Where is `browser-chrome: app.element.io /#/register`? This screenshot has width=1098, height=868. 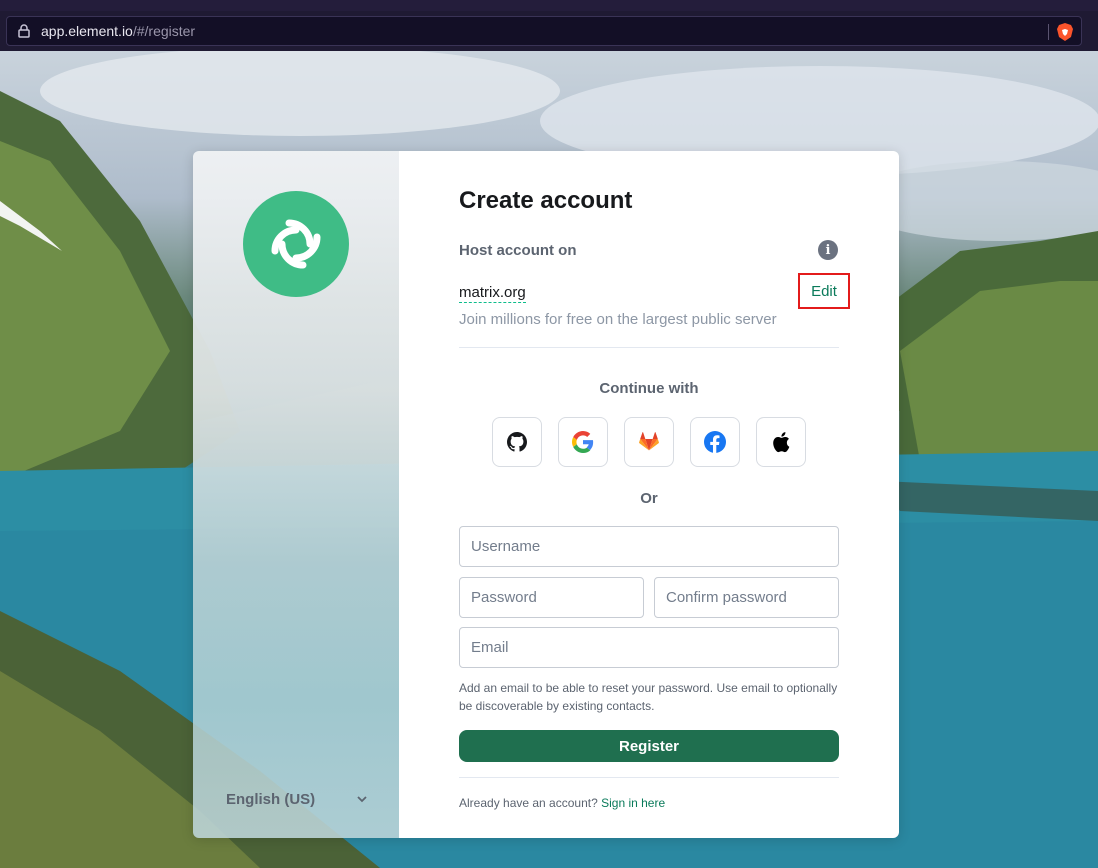 browser-chrome: app.element.io /#/register is located at coordinates (549, 25).